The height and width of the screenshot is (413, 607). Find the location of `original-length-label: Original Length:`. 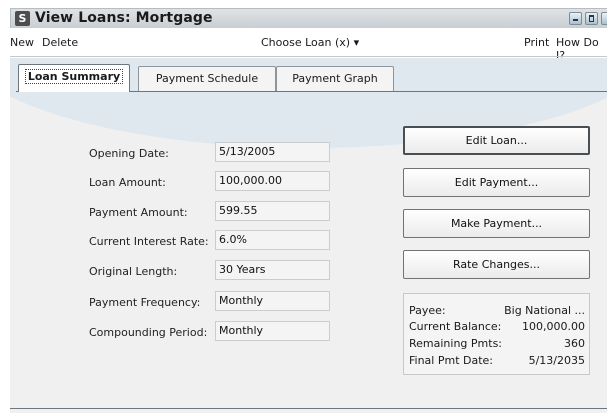

original-length-label: Original Length: is located at coordinates (133, 271).